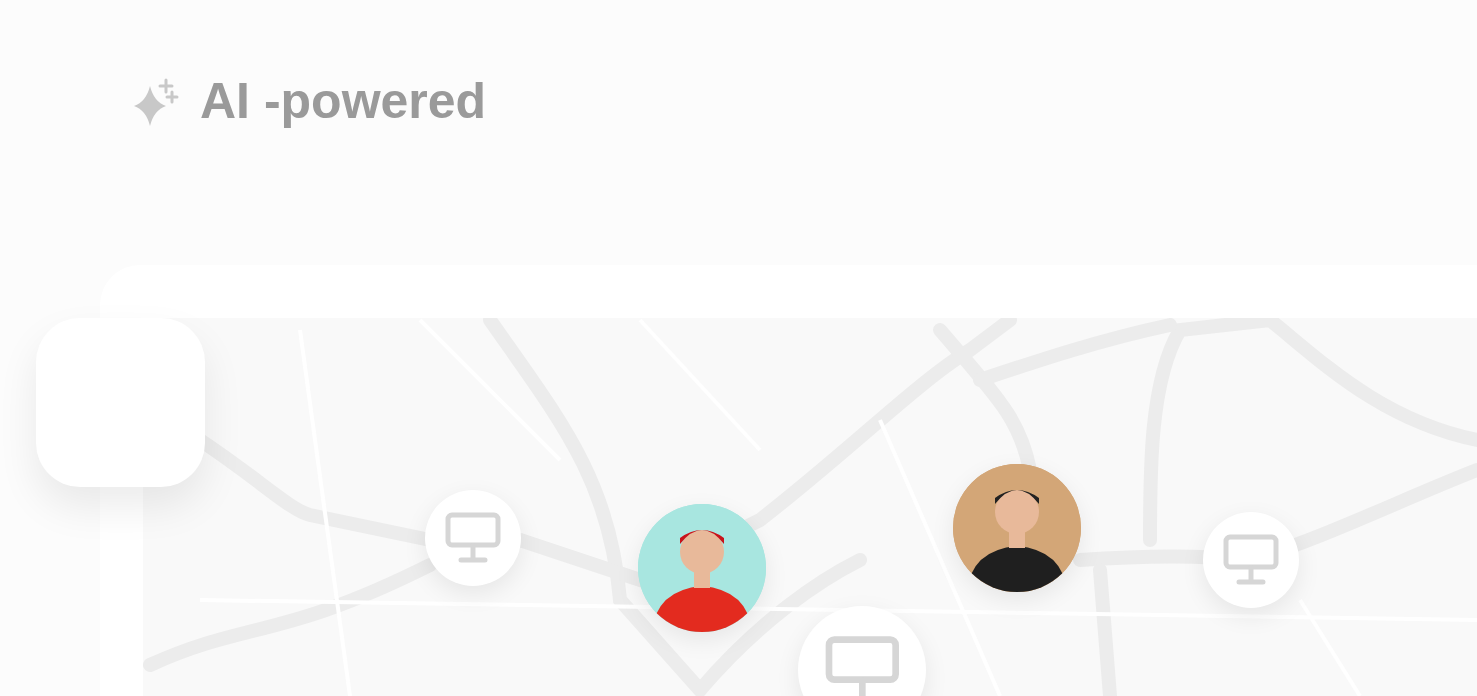 The height and width of the screenshot is (696, 1477). Describe the element at coordinates (343, 101) in the screenshot. I see `heading: AI -powered` at that location.